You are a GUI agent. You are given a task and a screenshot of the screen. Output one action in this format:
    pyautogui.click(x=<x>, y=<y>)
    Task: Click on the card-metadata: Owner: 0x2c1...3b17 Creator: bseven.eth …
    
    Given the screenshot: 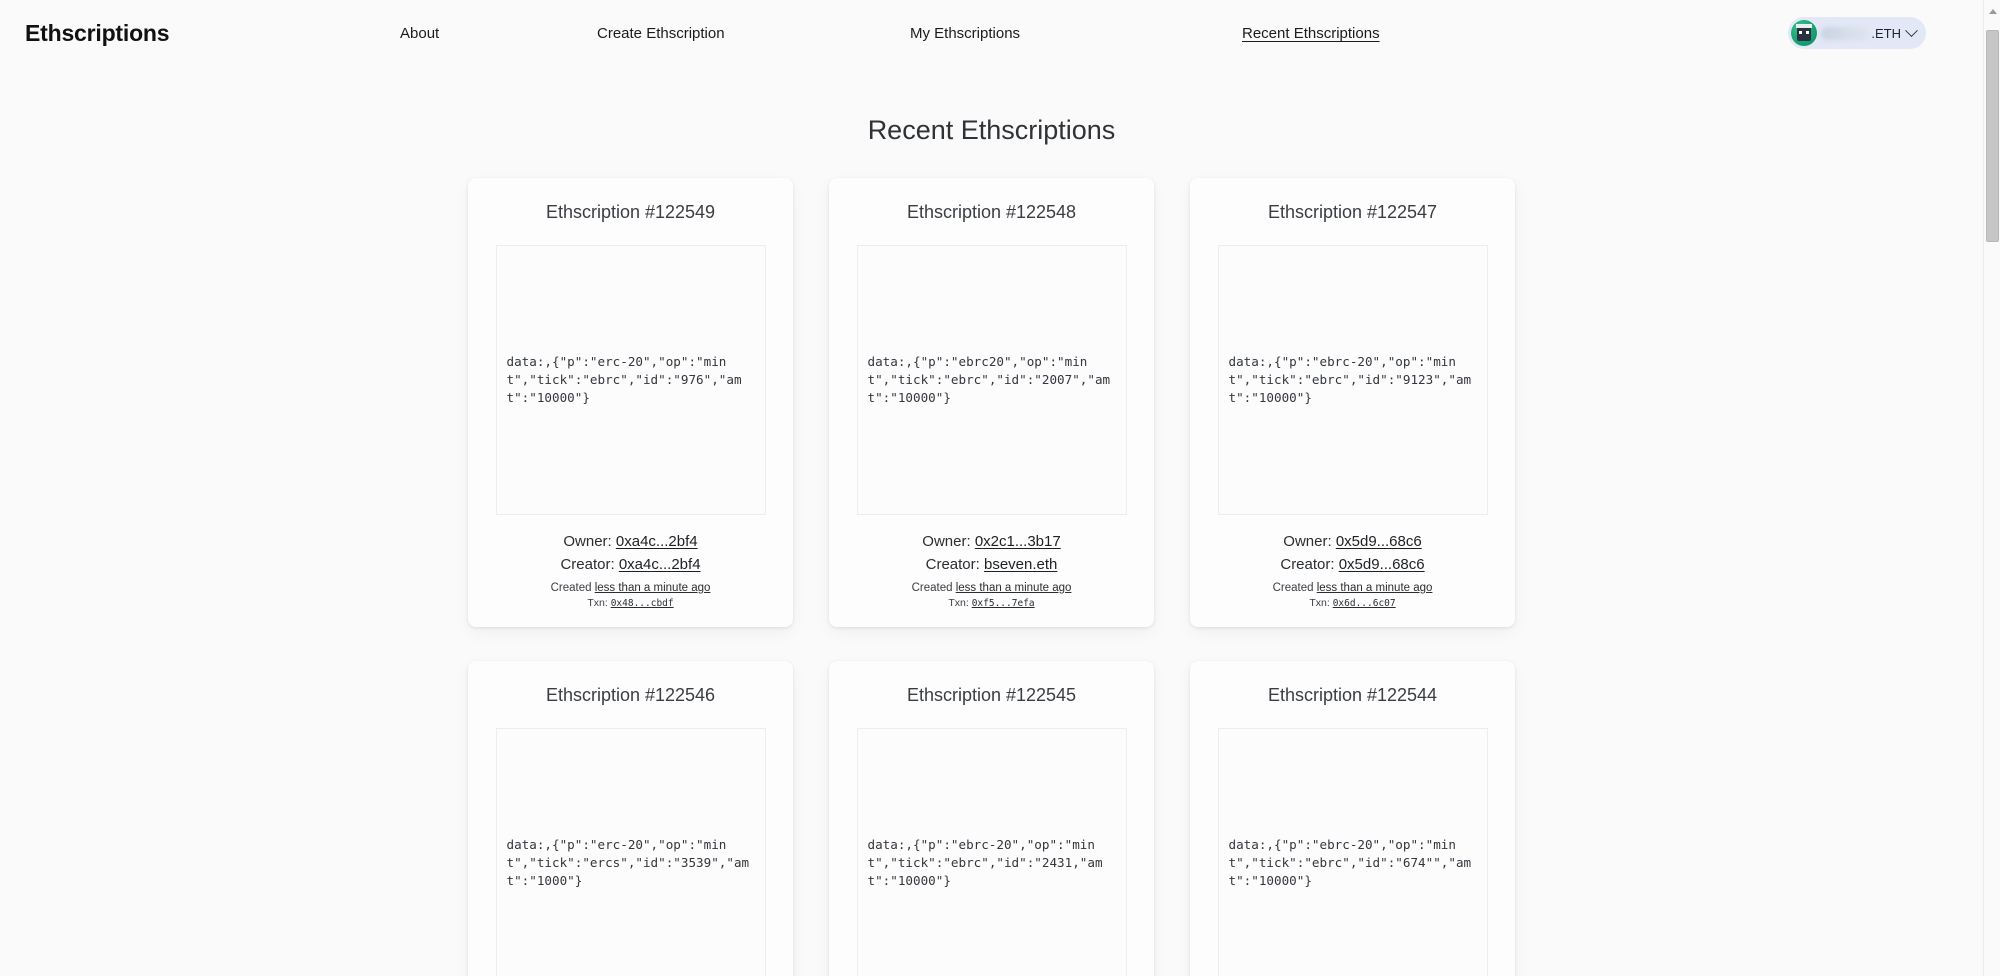 What is the action you would take?
    pyautogui.click(x=991, y=562)
    